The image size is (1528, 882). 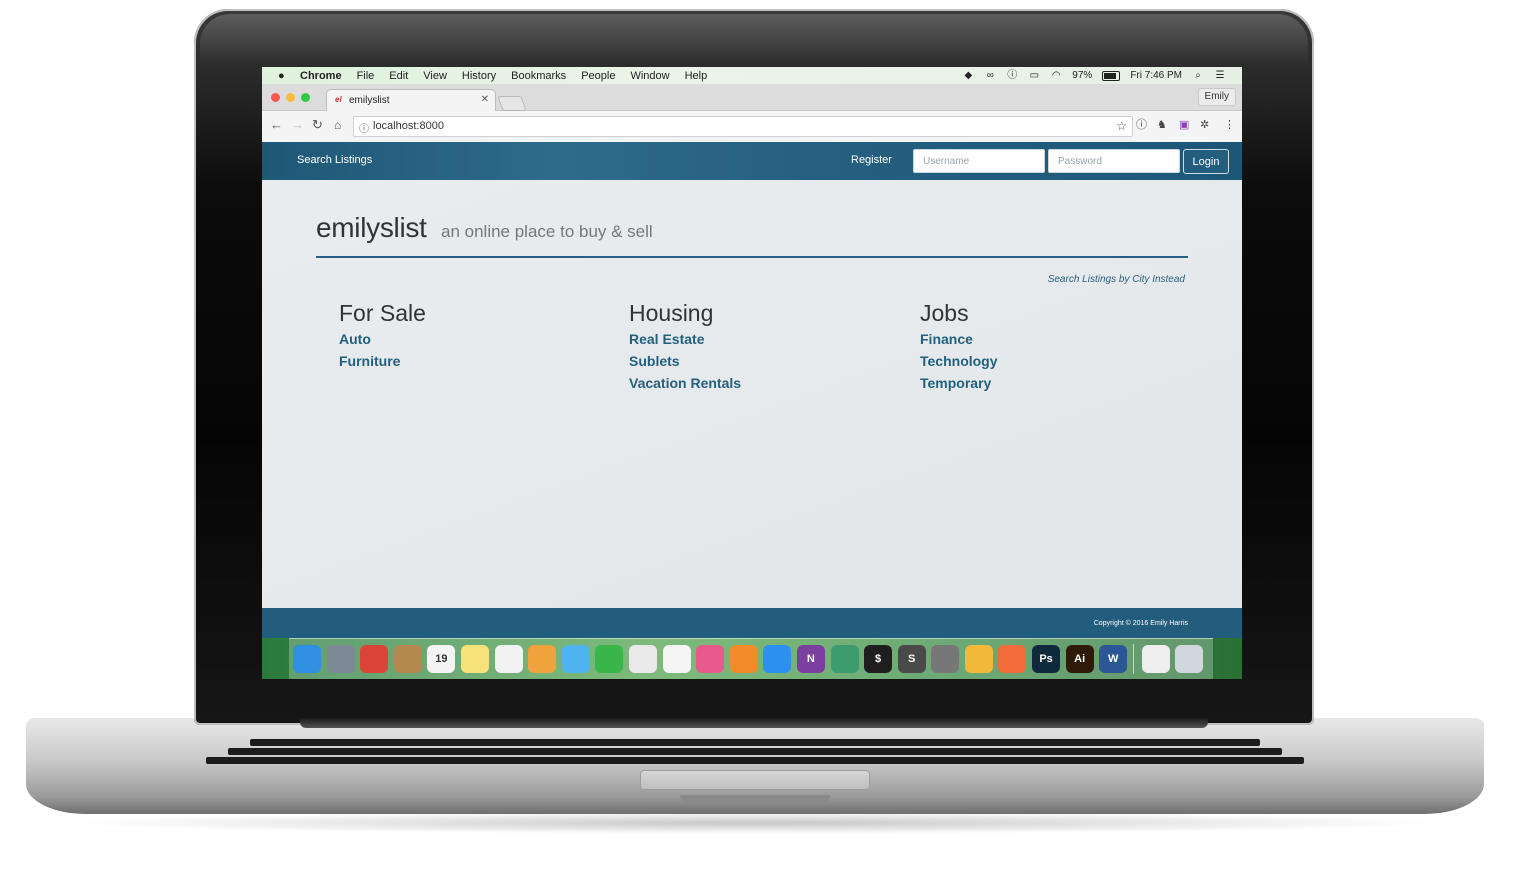 I want to click on reload-icon: ↻, so click(x=317, y=125).